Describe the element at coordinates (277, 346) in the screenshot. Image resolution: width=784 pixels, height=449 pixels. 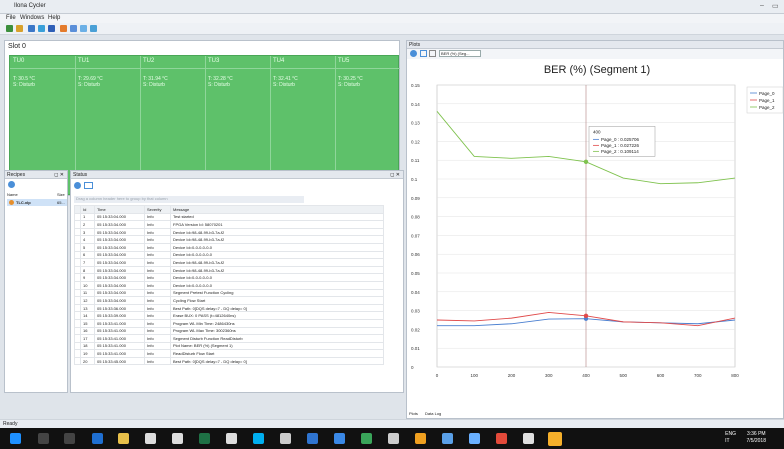
I see `cell-message: Plot Name: BER (%) (Segment 1)` at that location.